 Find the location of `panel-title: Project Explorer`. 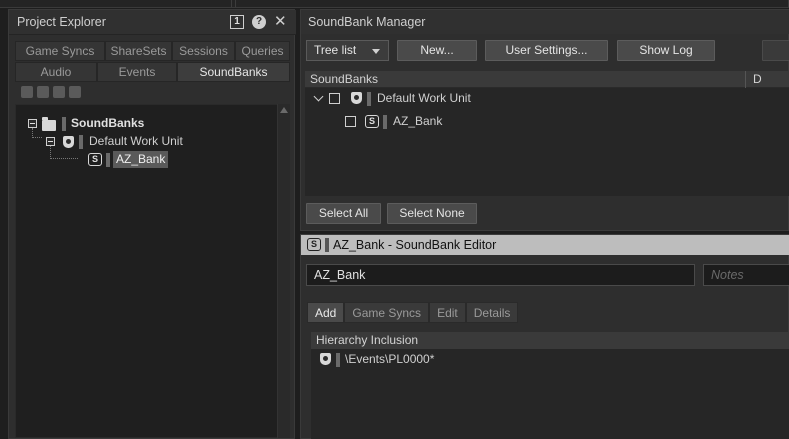

panel-title: Project Explorer is located at coordinates (61, 22).